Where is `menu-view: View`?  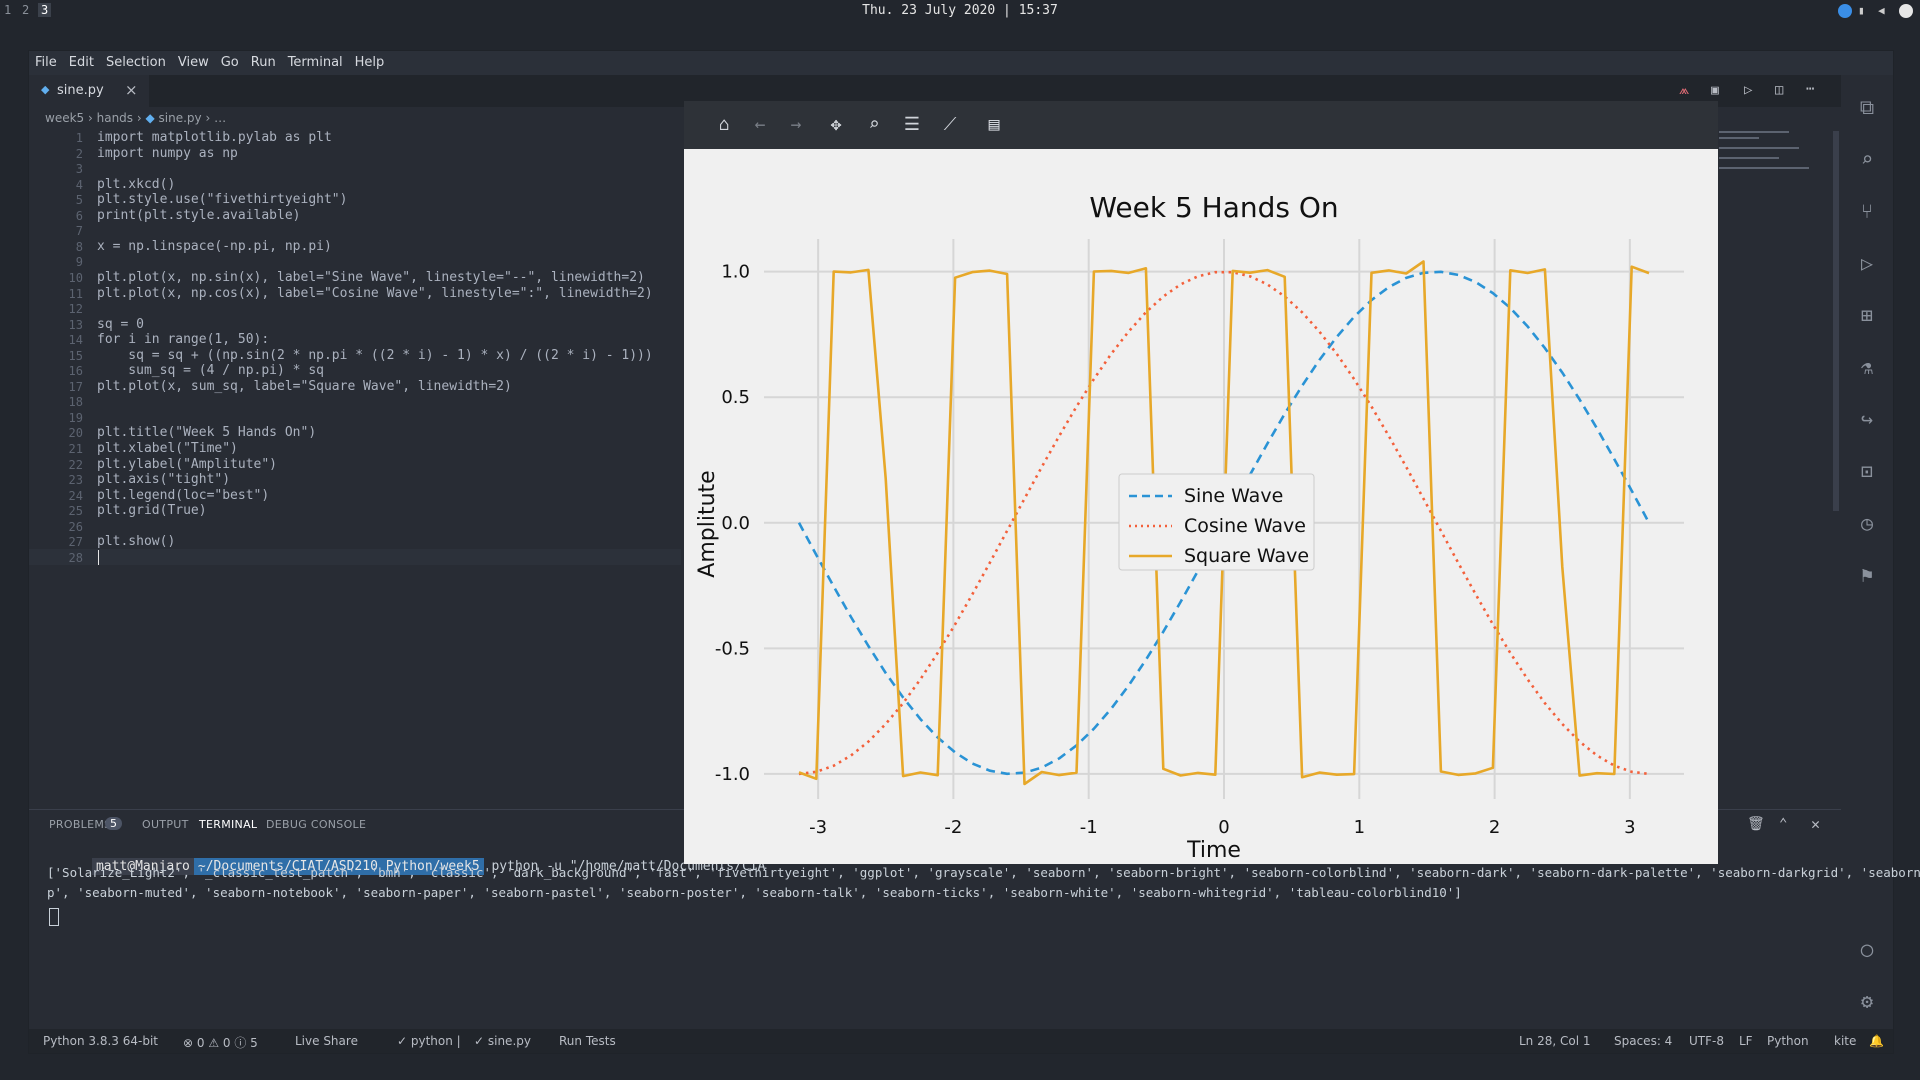 menu-view: View is located at coordinates (193, 60).